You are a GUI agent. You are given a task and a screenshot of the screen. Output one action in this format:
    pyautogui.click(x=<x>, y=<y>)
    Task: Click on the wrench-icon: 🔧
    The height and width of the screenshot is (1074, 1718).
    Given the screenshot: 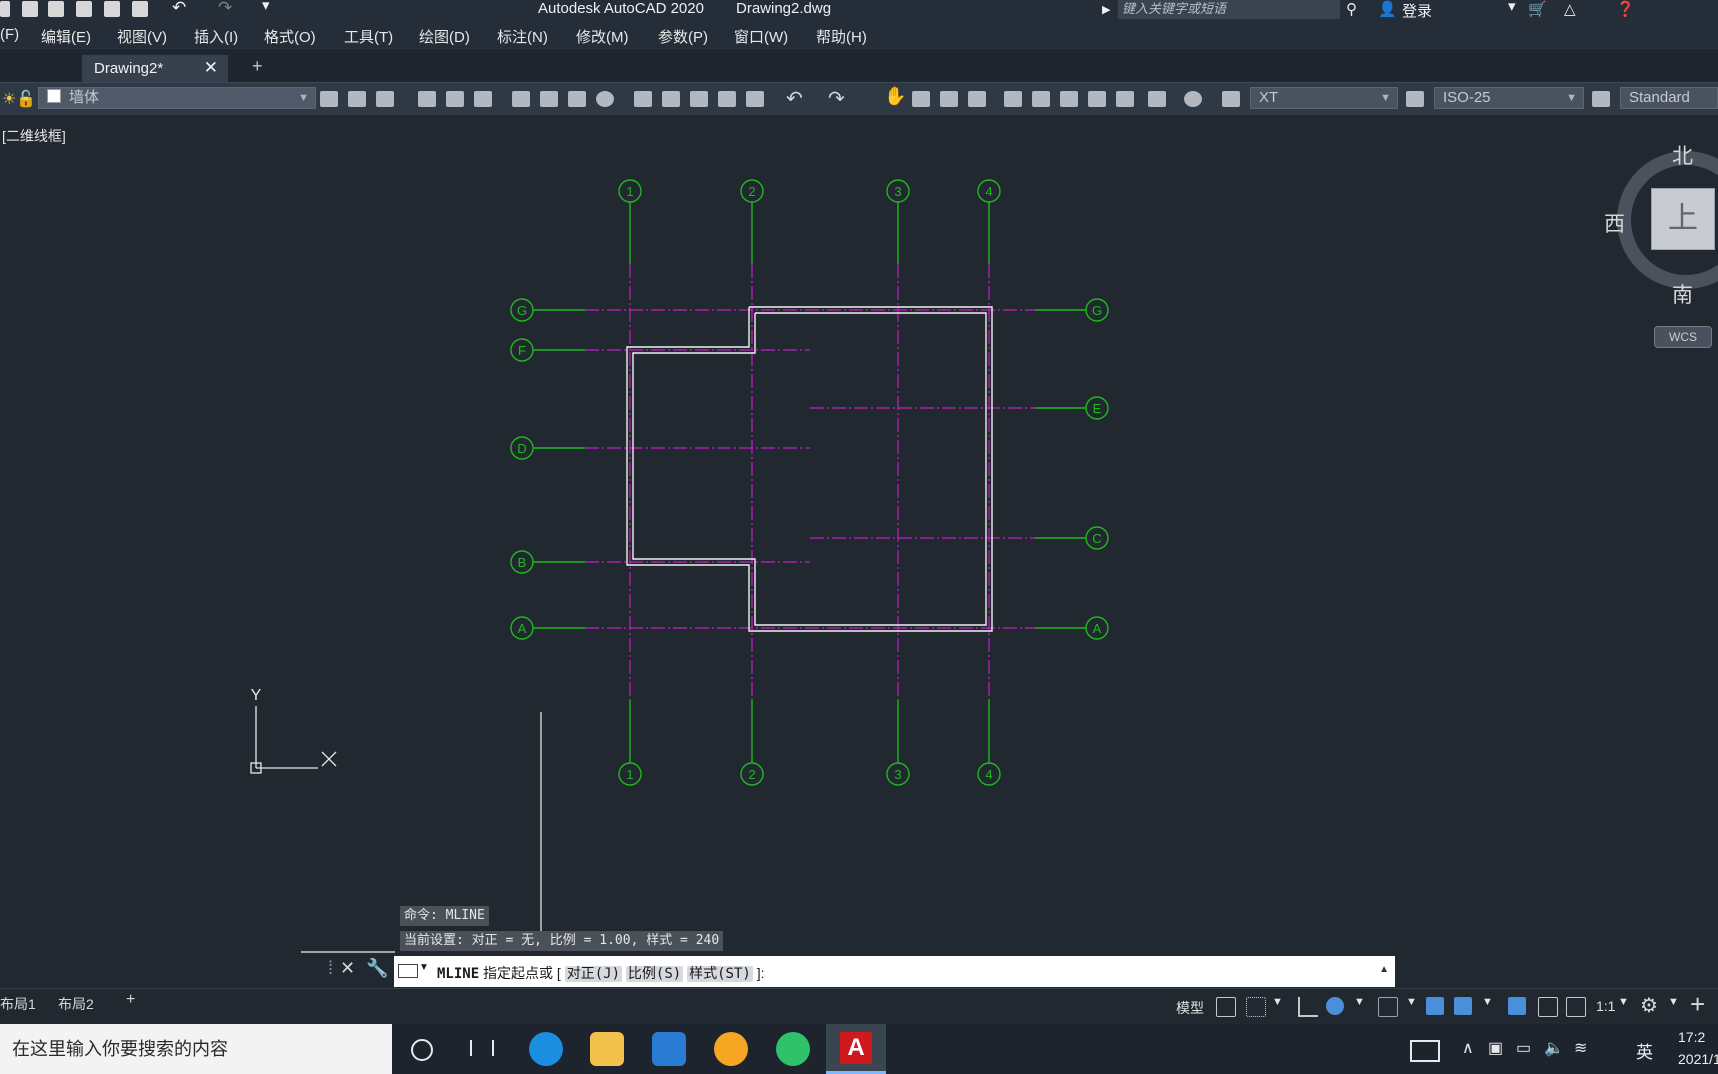 What is the action you would take?
    pyautogui.click(x=377, y=968)
    